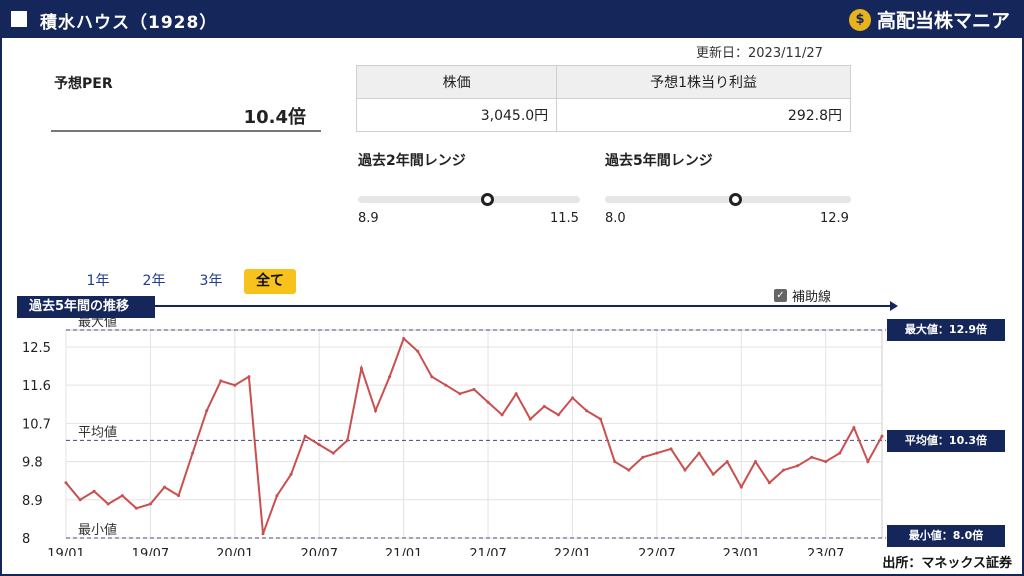  Describe the element at coordinates (129, 23) in the screenshot. I see `page-title: 積水ハウス（1928）` at that location.